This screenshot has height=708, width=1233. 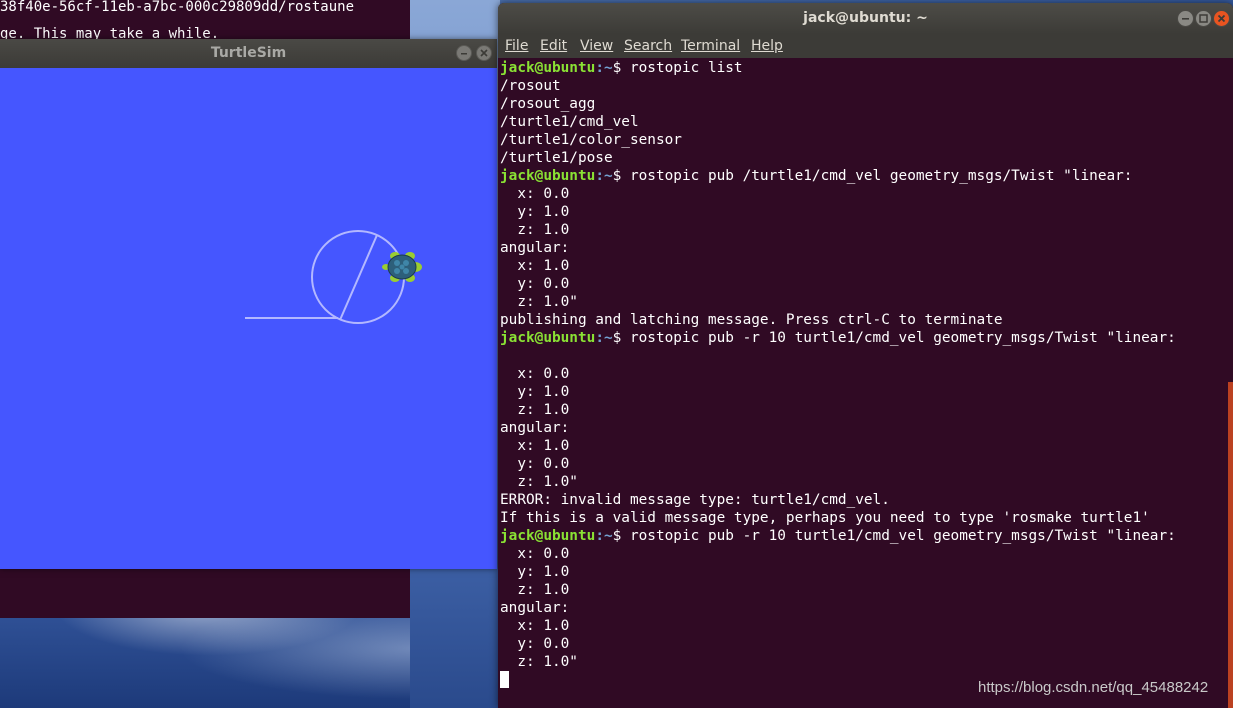 I want to click on watermark-url: https://blog.csdn.net/qq_45488242, so click(x=1093, y=687).